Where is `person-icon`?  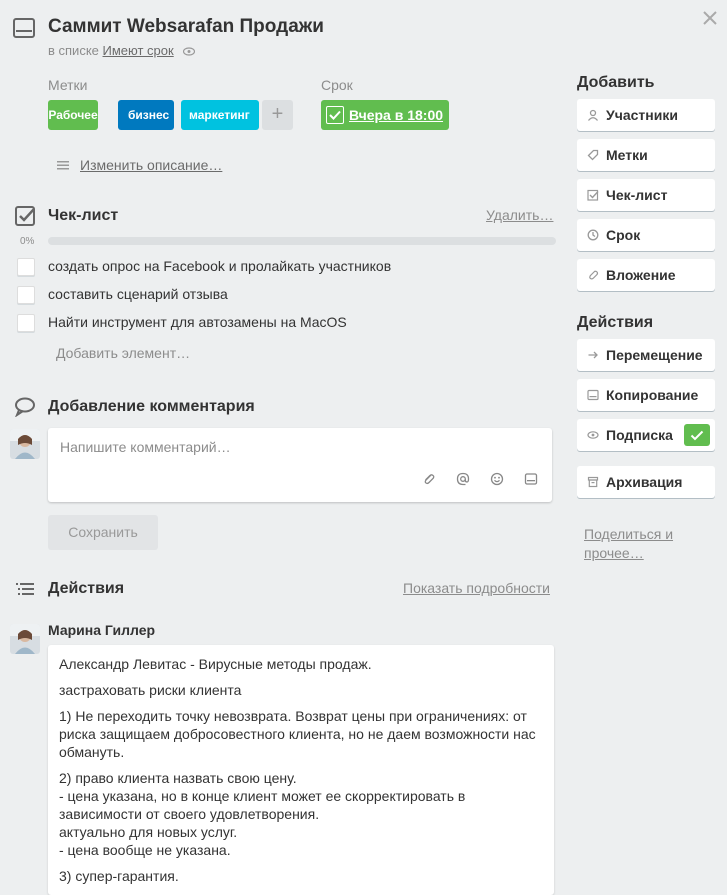 person-icon is located at coordinates (593, 115).